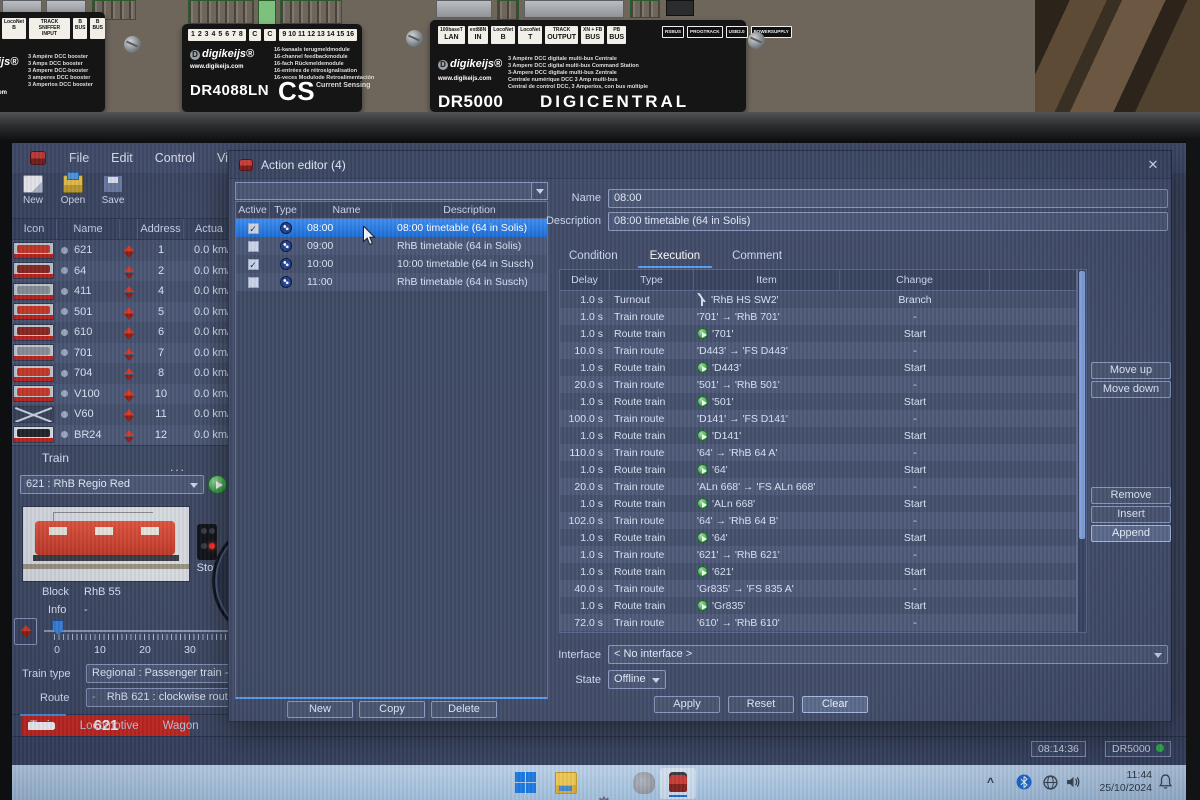 Image resolution: width=1200 pixels, height=800 pixels. Describe the element at coordinates (700, 165) in the screenshot. I see `dialog-title-bar: Action editor (4)` at that location.